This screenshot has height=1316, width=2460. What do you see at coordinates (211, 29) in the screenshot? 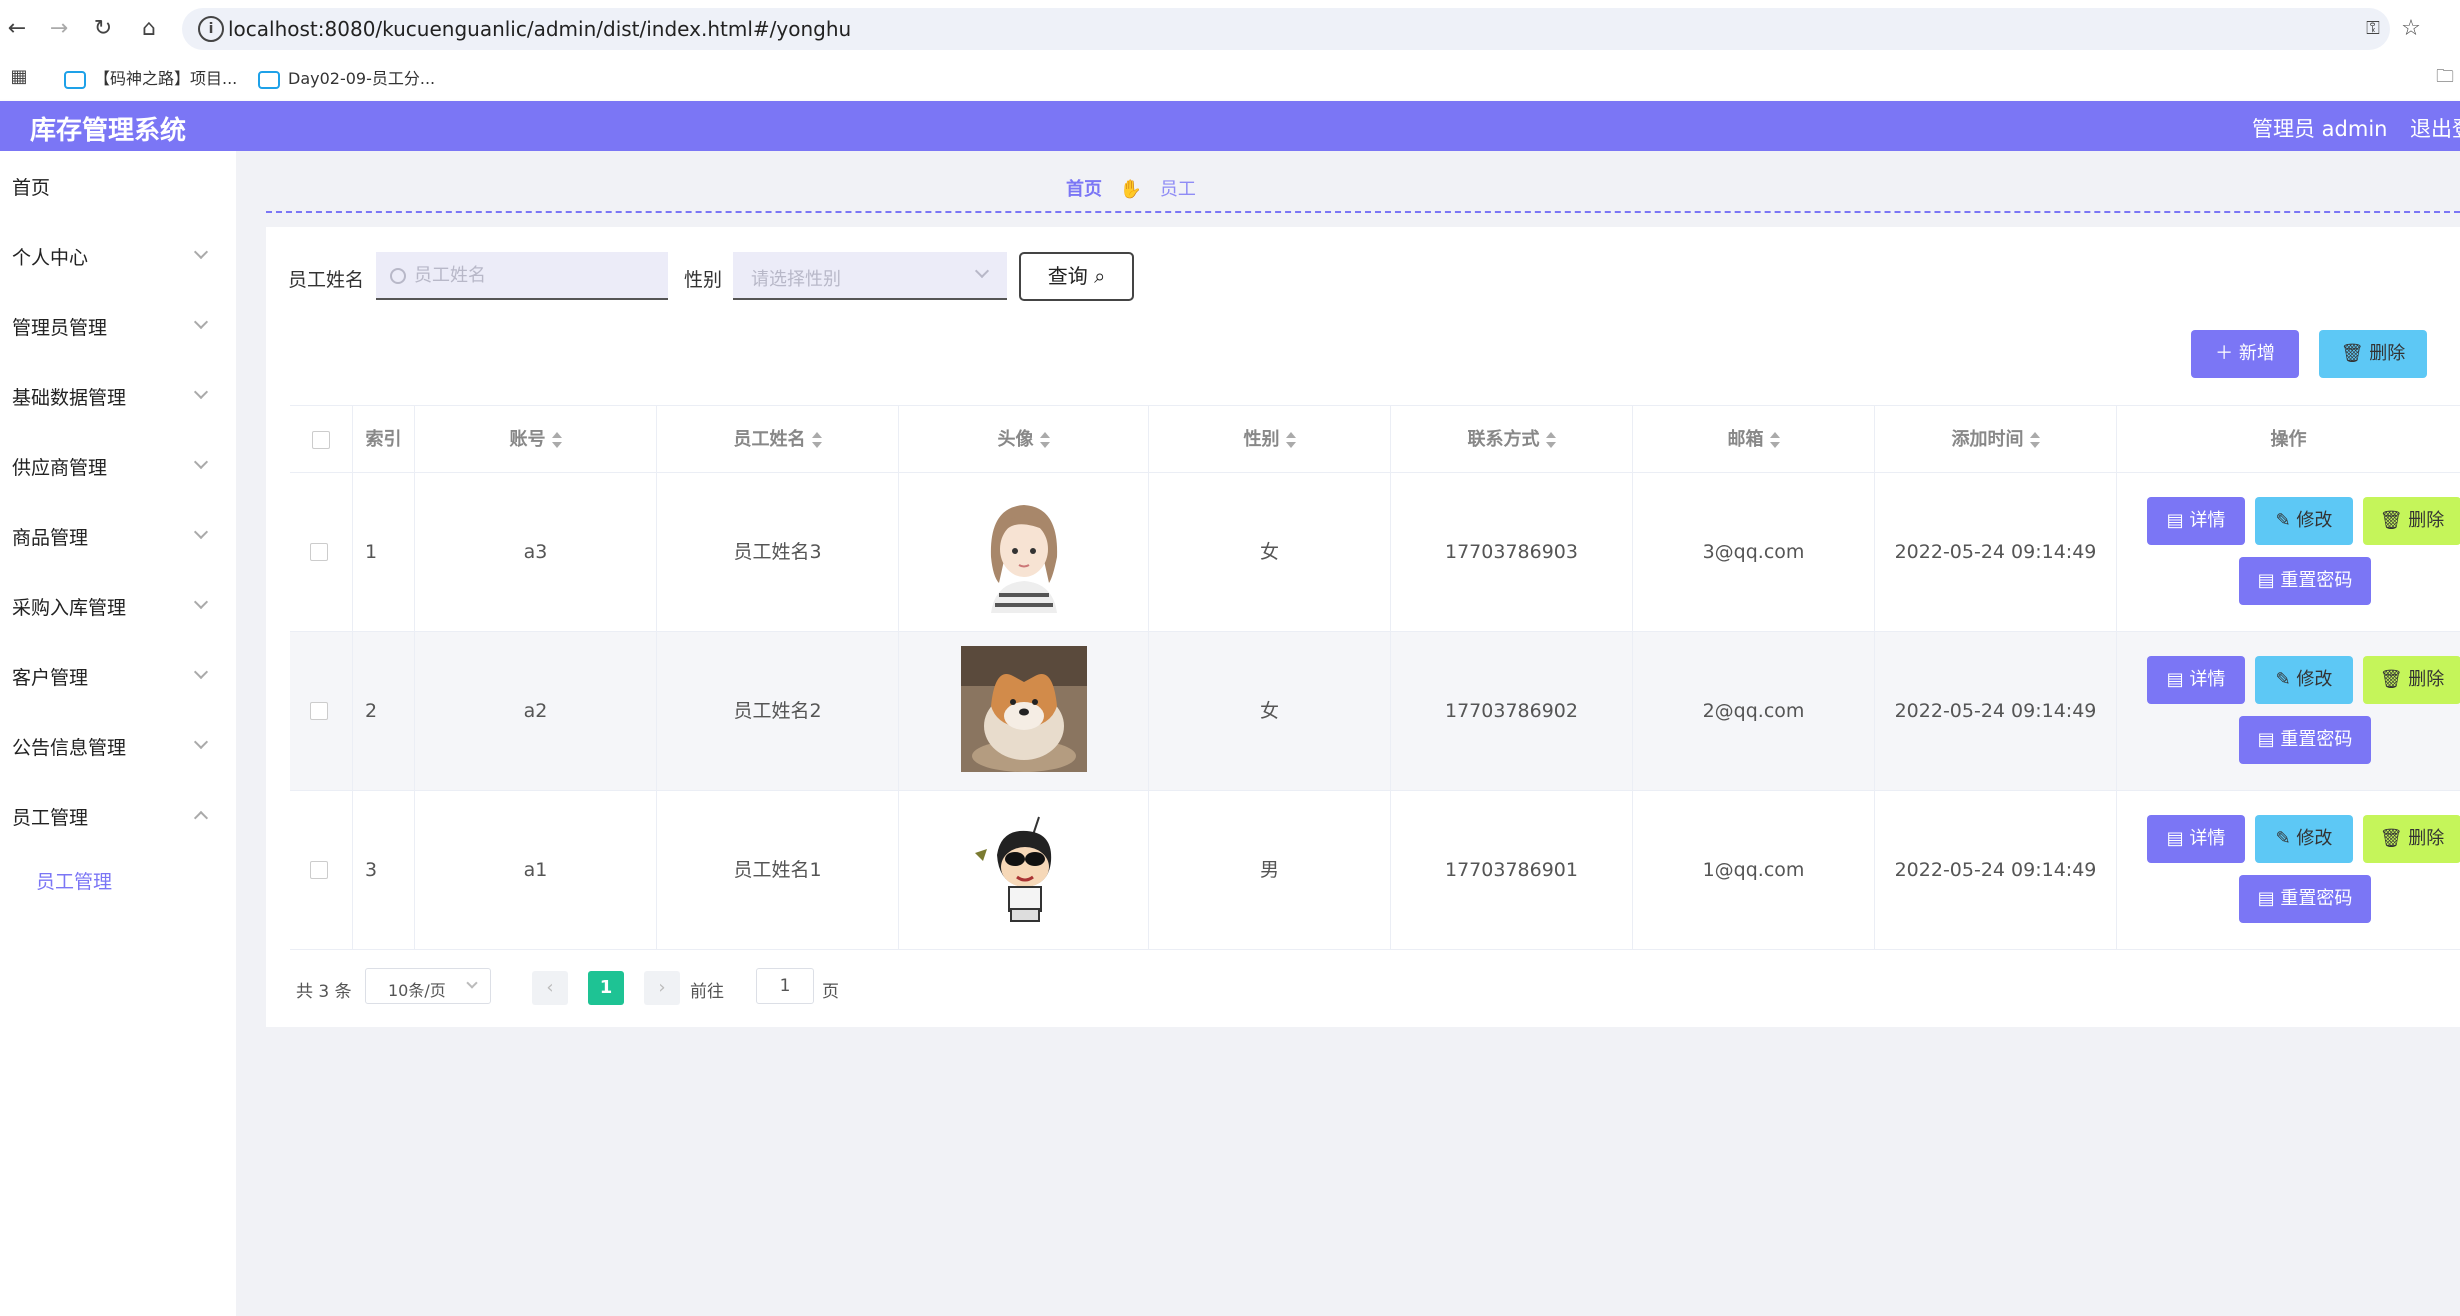
I see `site-info-icon: i` at bounding box center [211, 29].